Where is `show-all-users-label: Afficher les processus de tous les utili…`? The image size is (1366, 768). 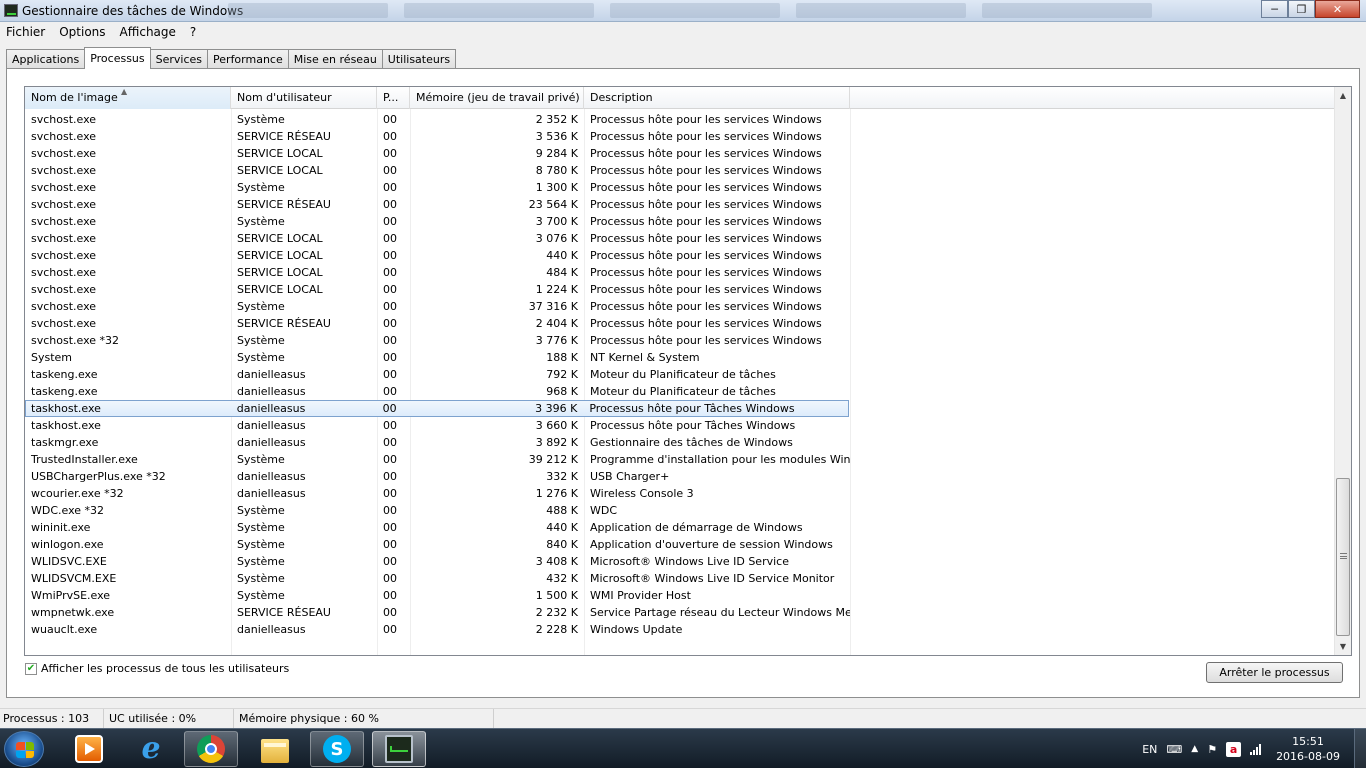 show-all-users-label: Afficher les processus de tous les utili… is located at coordinates (165, 668).